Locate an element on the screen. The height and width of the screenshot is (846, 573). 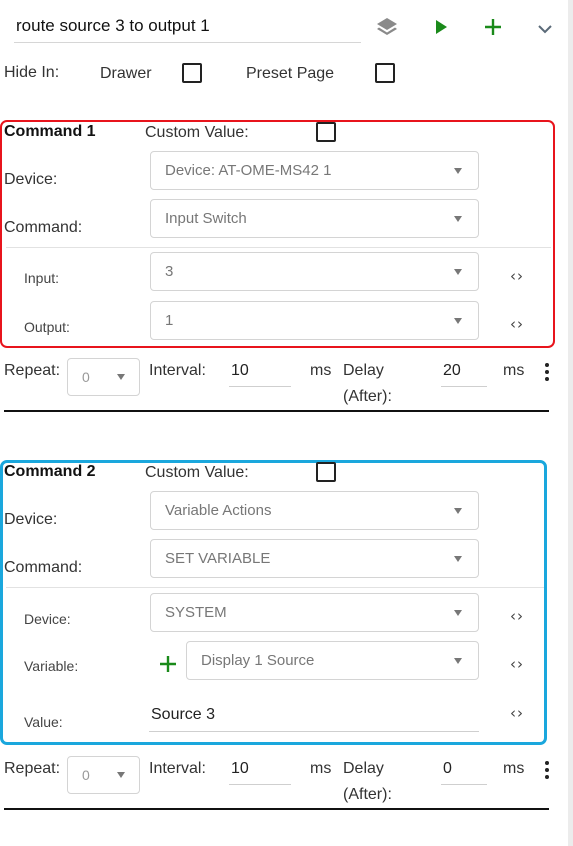
command-1-output-label: Output: is located at coordinates (47, 327).